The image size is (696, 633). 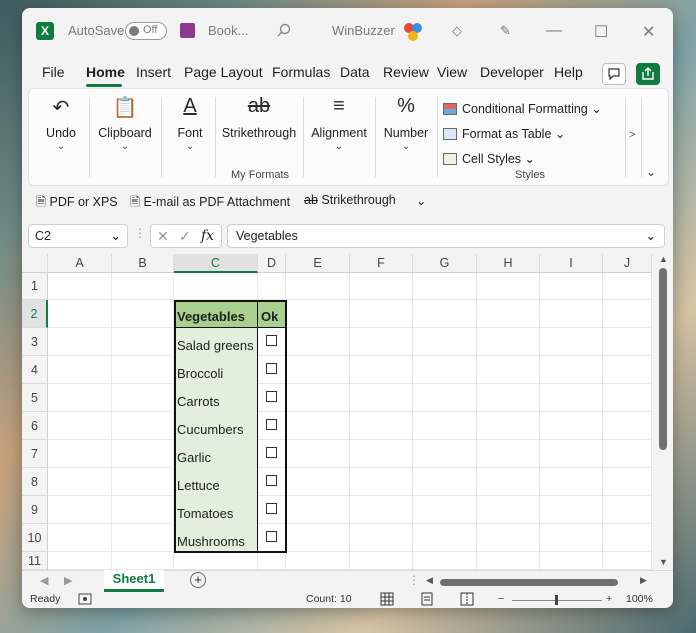 I want to click on zoom-in-icon: +, so click(x=609, y=599).